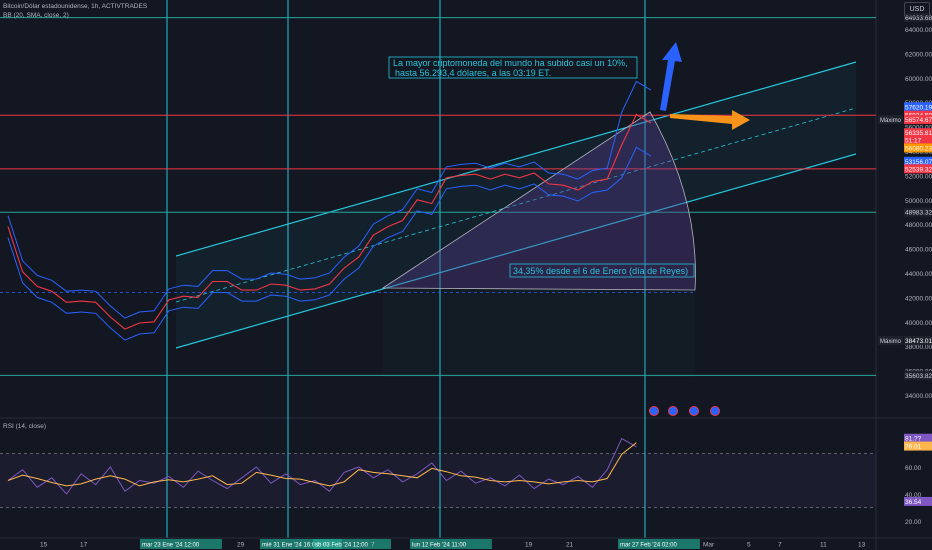 The image size is (932, 550). Describe the element at coordinates (918, 341) in the screenshot. I see `price-tag-label: 38473.01` at that location.